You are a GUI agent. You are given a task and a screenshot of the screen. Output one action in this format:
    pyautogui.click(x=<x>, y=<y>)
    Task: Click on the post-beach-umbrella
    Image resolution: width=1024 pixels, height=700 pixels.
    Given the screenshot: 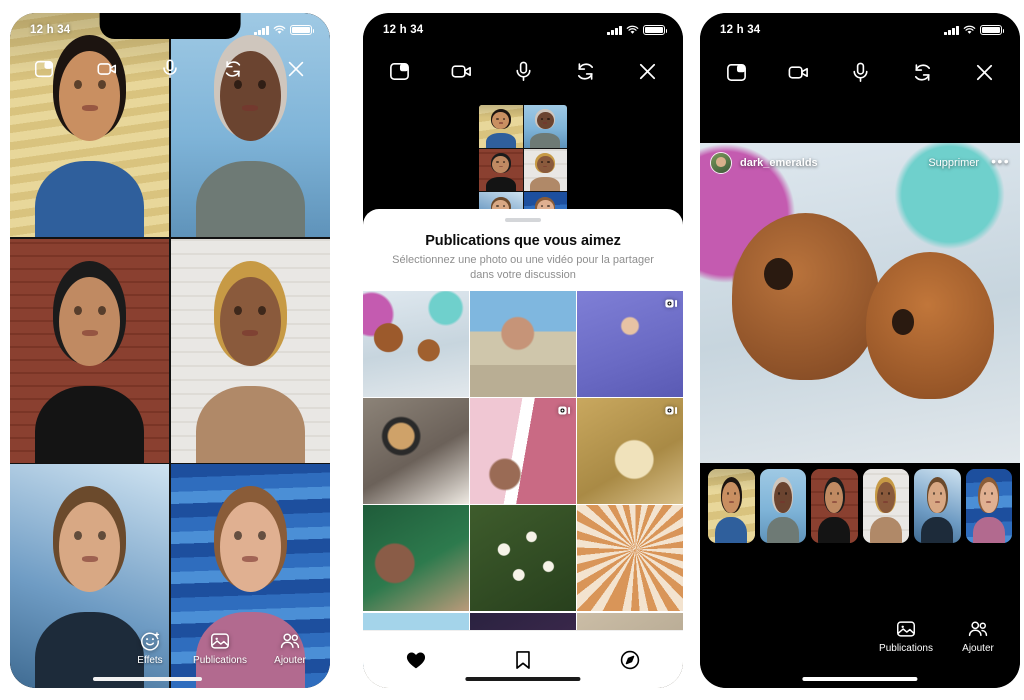 What is the action you would take?
    pyautogui.click(x=630, y=558)
    